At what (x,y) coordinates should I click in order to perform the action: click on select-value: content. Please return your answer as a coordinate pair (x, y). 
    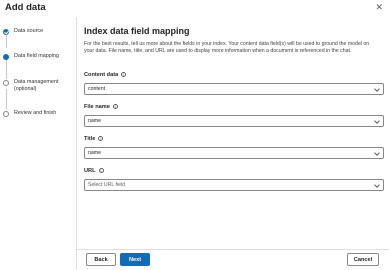
    Looking at the image, I should click on (97, 89).